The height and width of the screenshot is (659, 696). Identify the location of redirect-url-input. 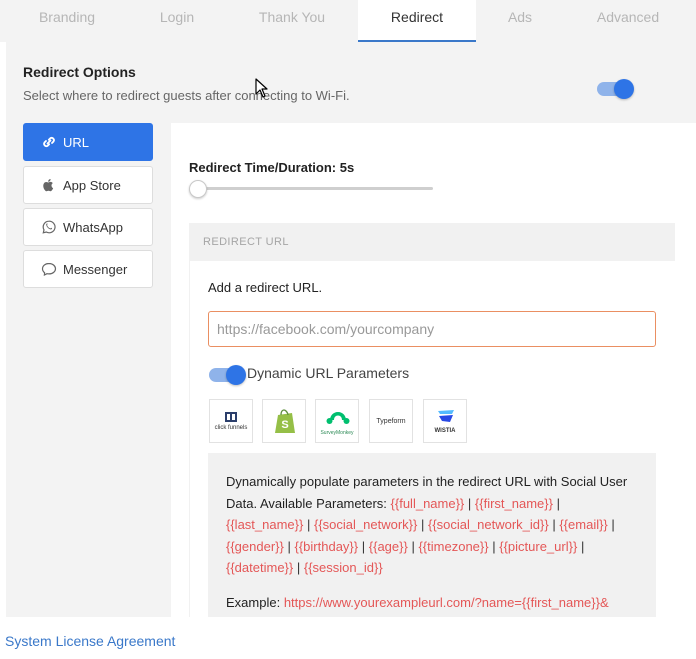
(432, 329).